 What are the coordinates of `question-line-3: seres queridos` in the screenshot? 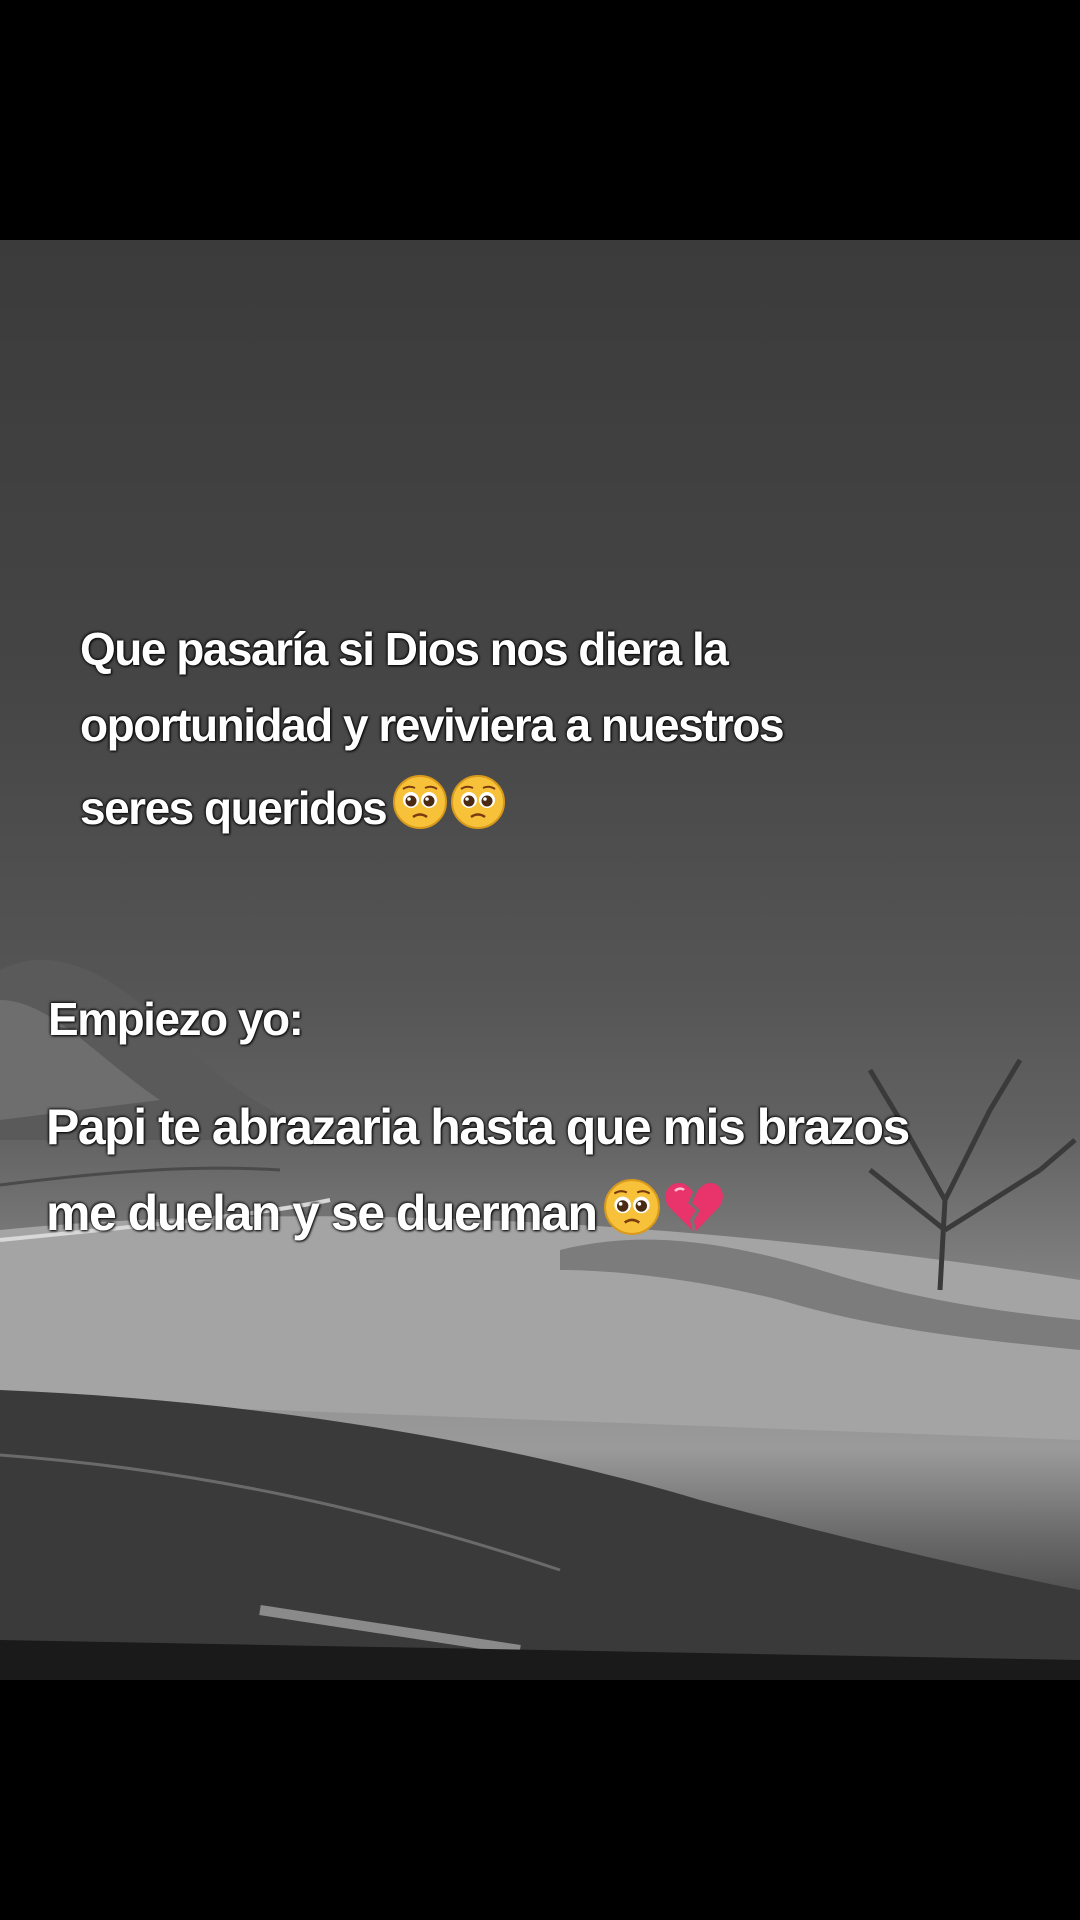 It's located at (293, 804).